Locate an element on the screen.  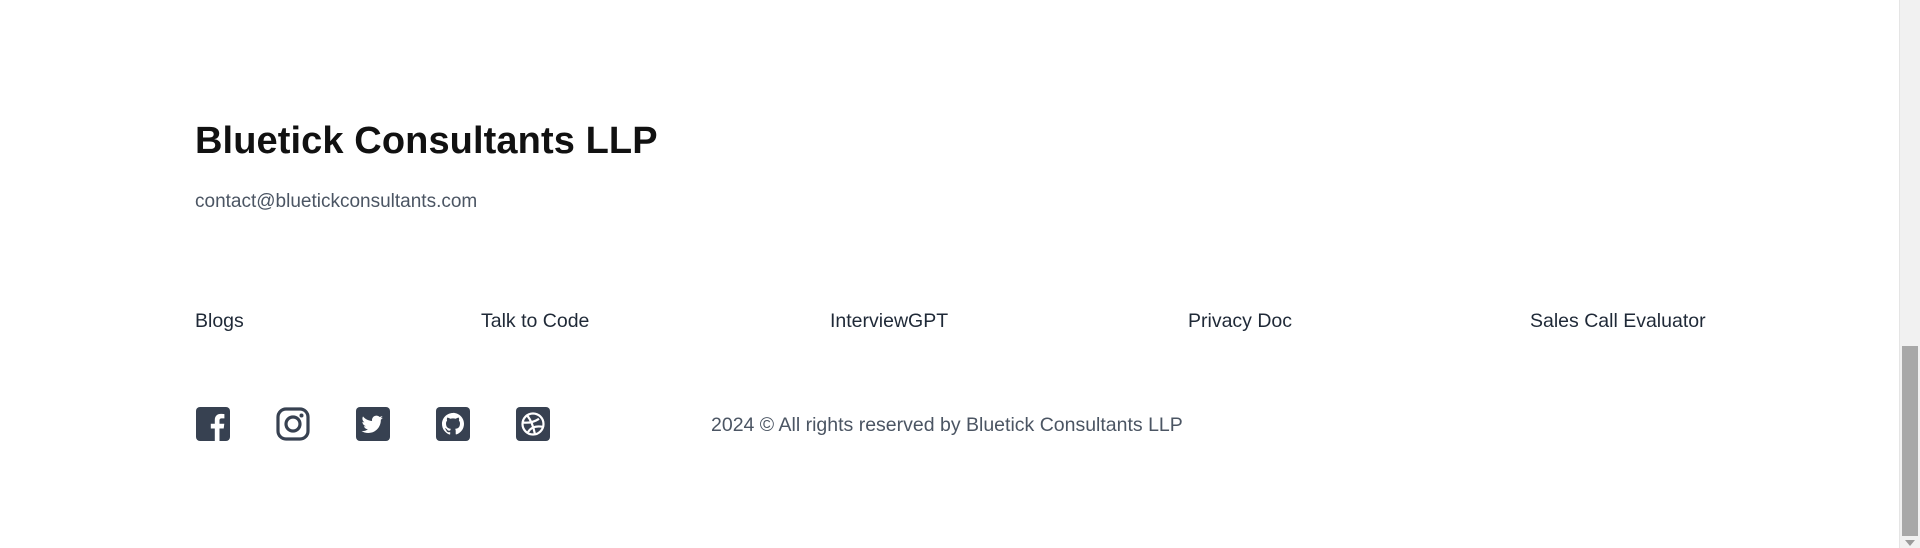
vertical-scrollbar is located at coordinates (1909, 274).